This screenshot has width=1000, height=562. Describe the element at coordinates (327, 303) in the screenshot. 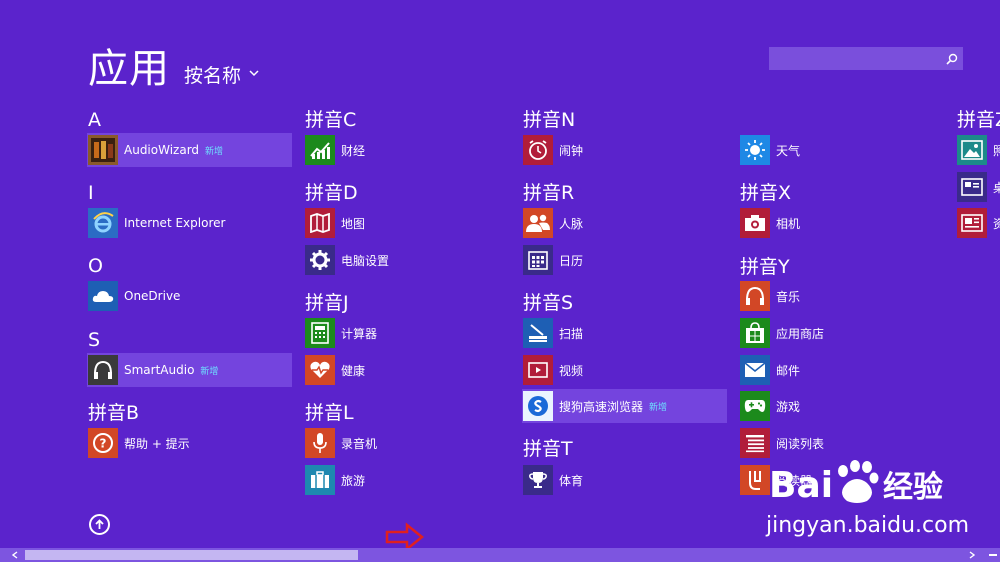

I see `group-header-pinyin-j: 拼音J` at that location.